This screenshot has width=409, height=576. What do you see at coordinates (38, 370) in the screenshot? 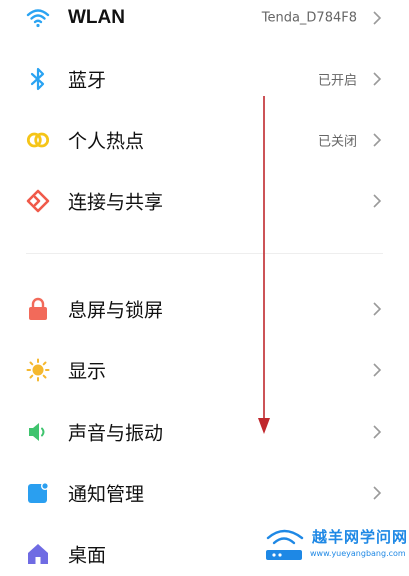
I see `sun-icon` at bounding box center [38, 370].